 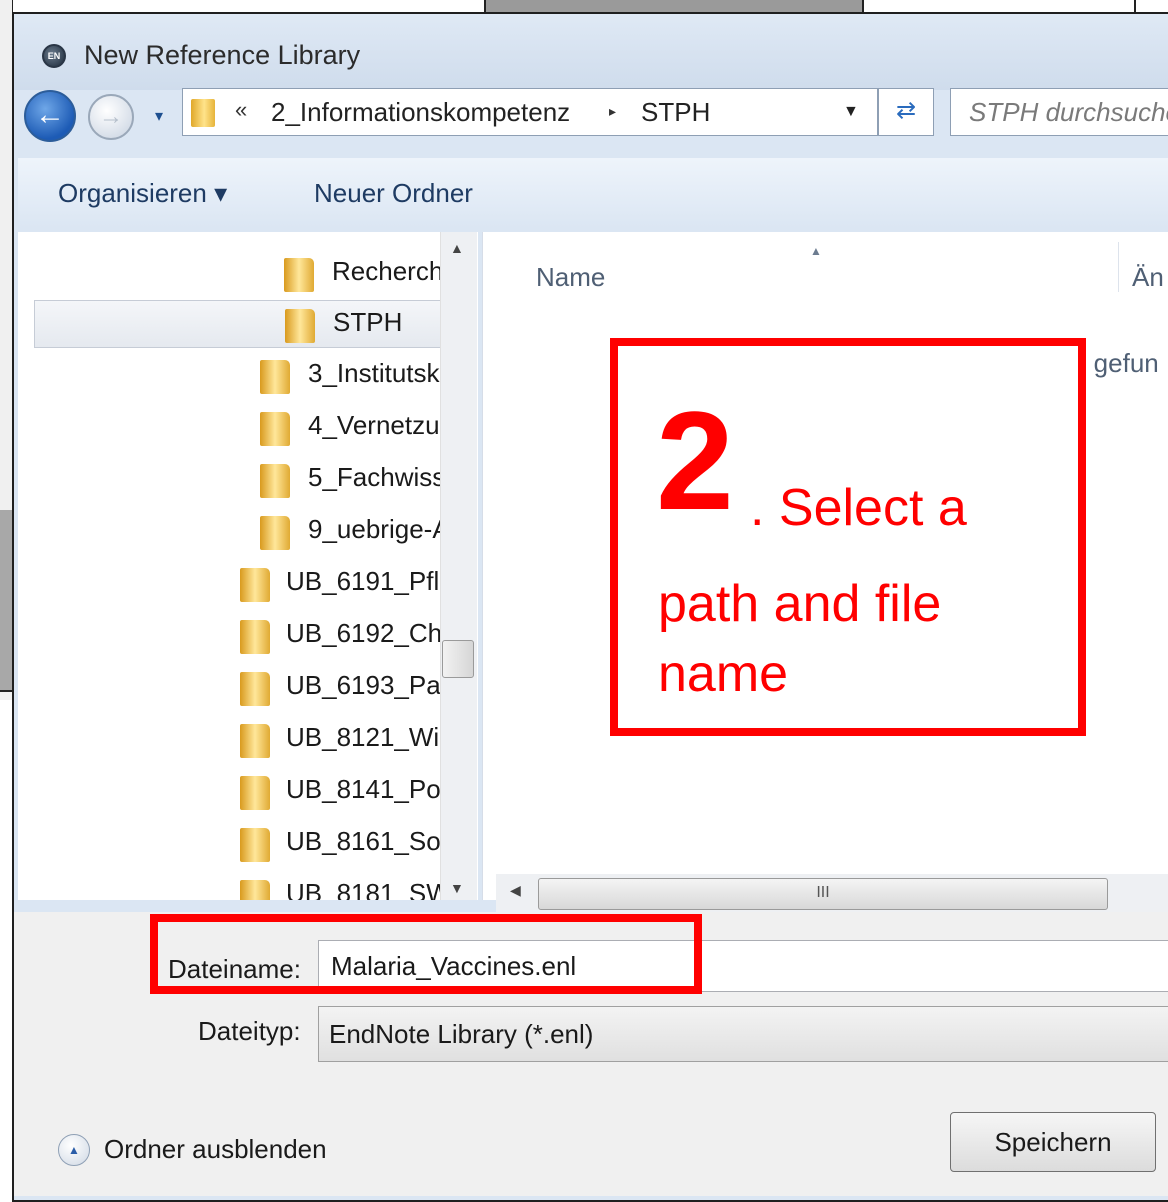 What do you see at coordinates (238, 740) in the screenshot?
I see `tree-item: UB_8121_Wirt` at bounding box center [238, 740].